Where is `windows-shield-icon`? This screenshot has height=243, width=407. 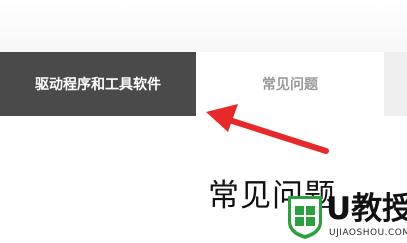 windows-shield-icon is located at coordinates (305, 217).